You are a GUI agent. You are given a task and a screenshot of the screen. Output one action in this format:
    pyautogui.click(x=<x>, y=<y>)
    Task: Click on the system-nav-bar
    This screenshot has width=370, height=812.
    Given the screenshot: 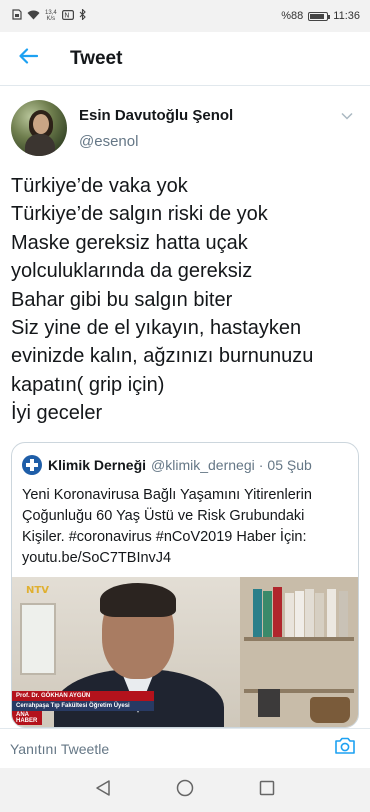 What is the action you would take?
    pyautogui.click(x=185, y=790)
    